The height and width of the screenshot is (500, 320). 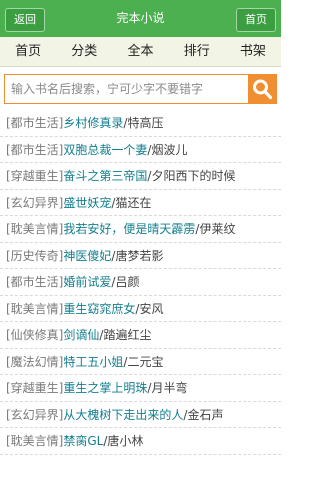 I want to click on book-title-link: 剑谪仙, so click(x=81, y=335).